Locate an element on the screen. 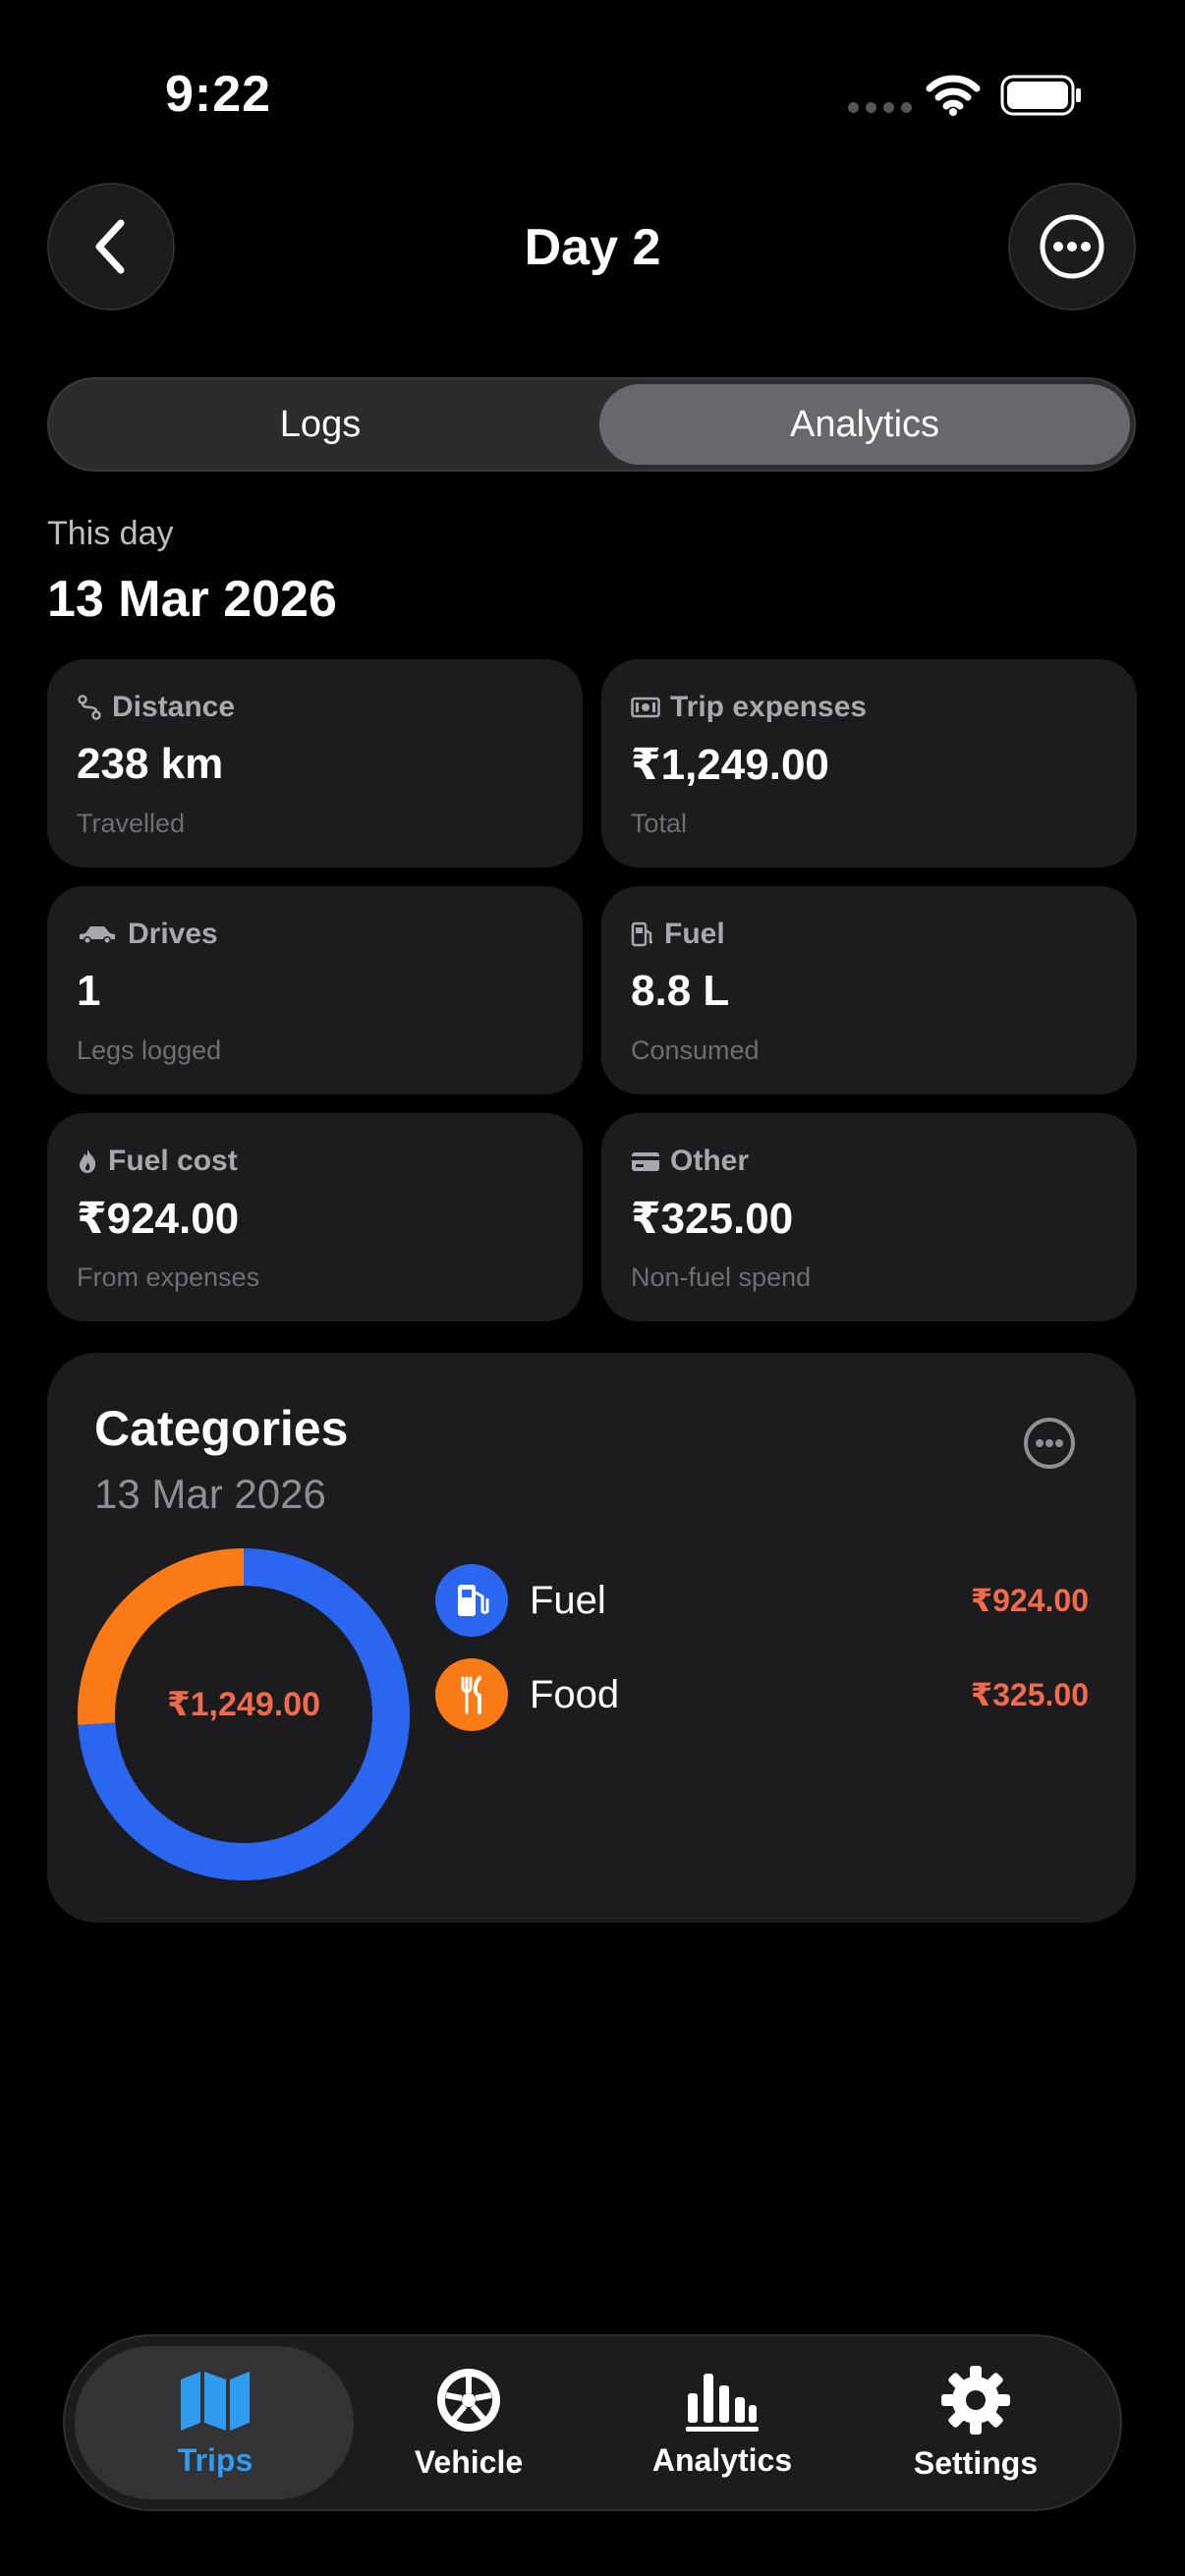  category-label: Food is located at coordinates (575, 1694).